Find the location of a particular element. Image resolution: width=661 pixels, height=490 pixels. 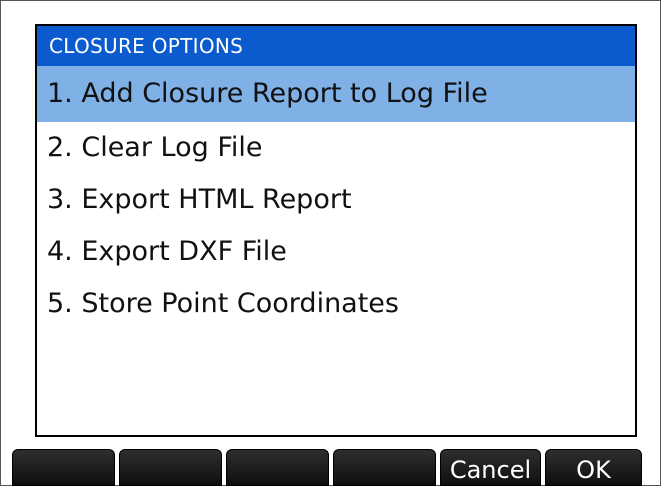

cancel-button: Cancel is located at coordinates (490, 467).